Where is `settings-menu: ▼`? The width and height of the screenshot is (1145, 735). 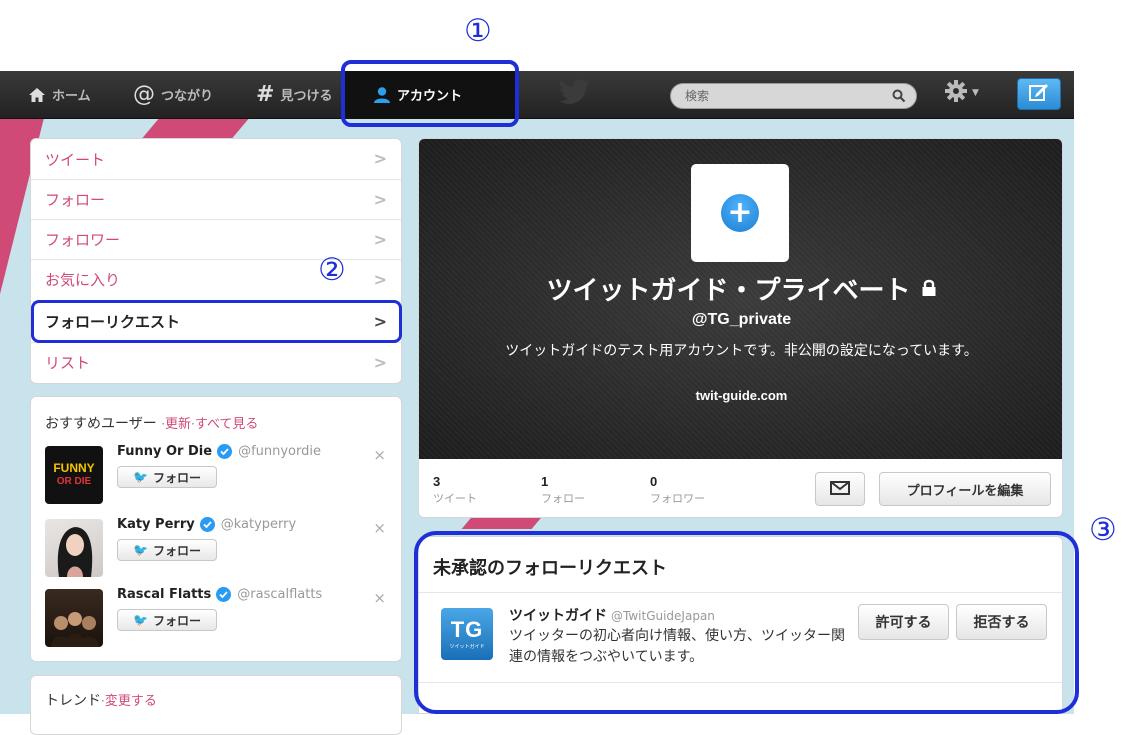
settings-menu: ▼ is located at coordinates (961, 93).